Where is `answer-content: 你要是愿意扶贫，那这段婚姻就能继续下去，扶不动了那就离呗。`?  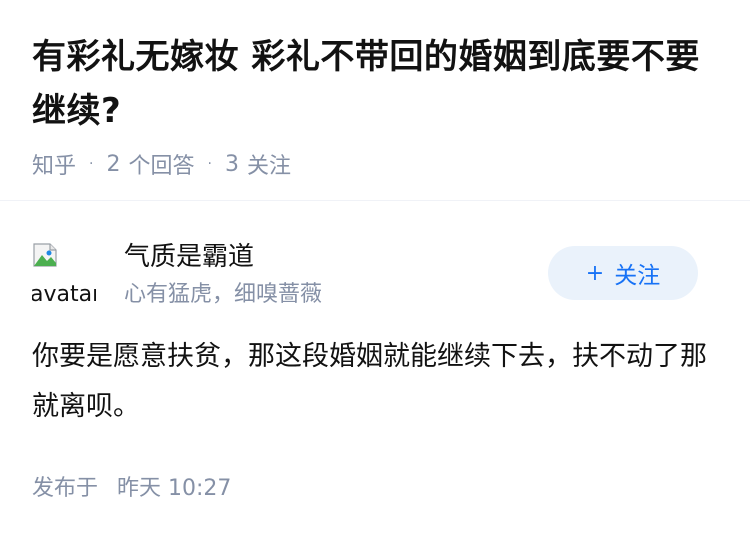
answer-content: 你要是愿意扶贫，那这段婚姻就能继续下去，扶不动了那就离呗。 is located at coordinates (369, 381).